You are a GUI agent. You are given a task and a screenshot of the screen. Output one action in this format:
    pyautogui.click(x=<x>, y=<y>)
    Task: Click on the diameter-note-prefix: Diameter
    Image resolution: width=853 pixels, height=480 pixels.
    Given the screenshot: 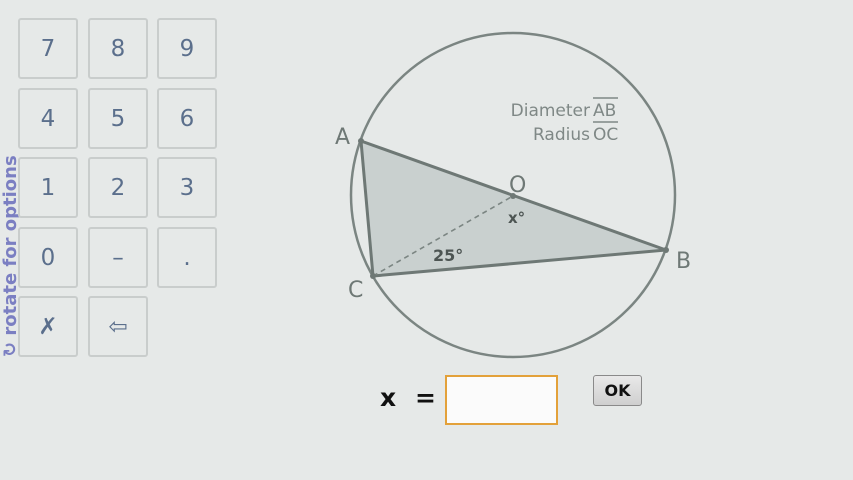 What is the action you would take?
    pyautogui.click(x=550, y=111)
    